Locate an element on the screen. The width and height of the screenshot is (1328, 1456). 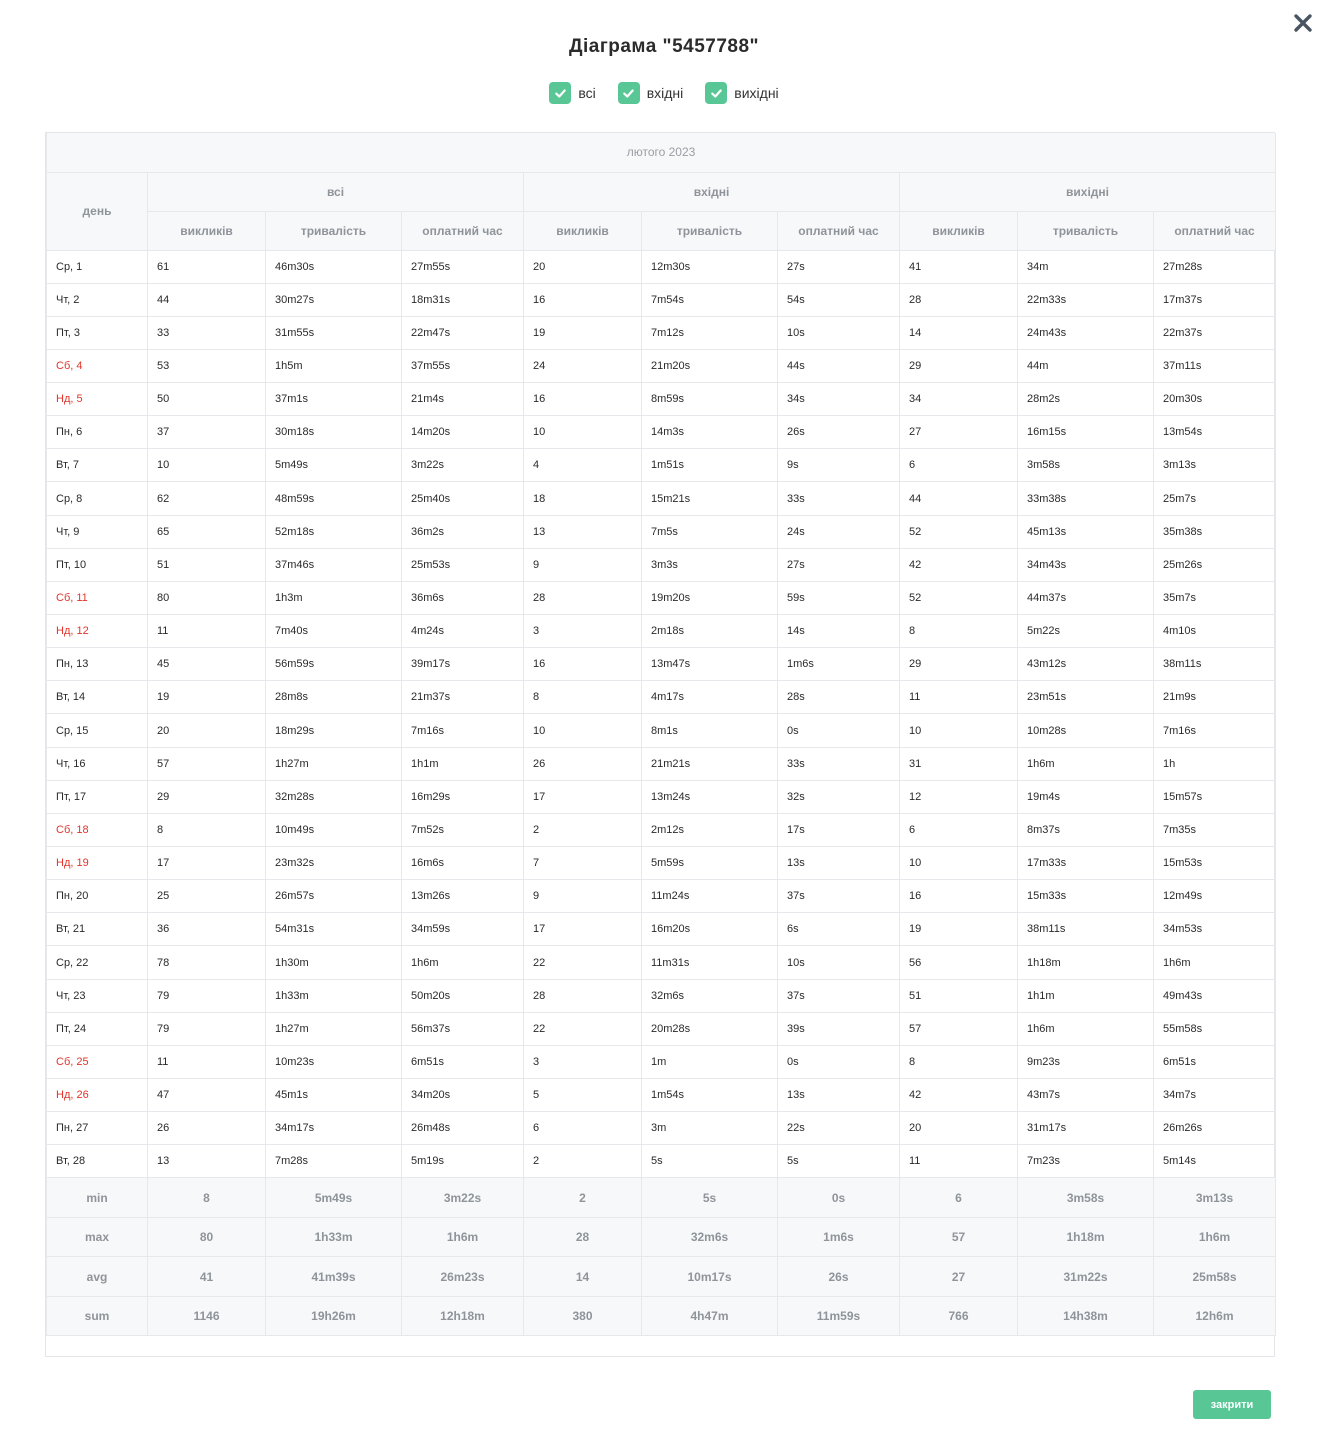
value-cell: 8 is located at coordinates (206, 830).